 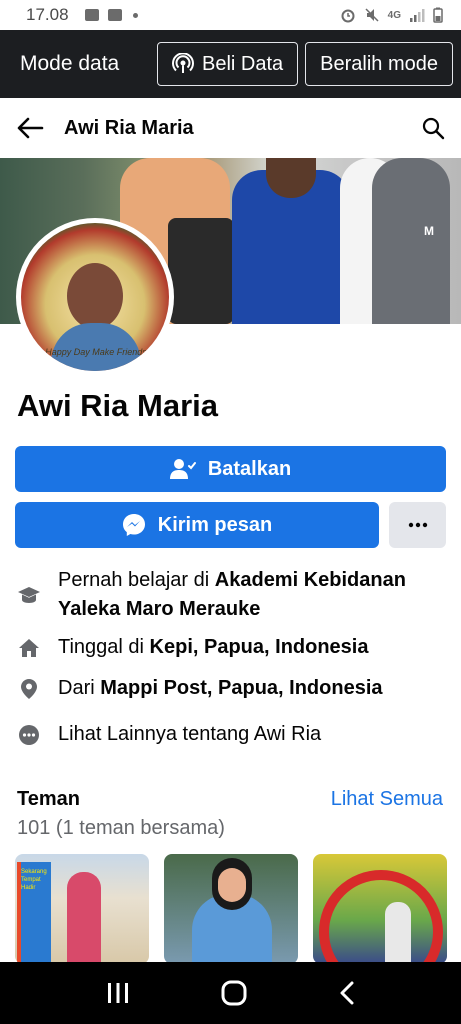 I want to click on info-lives-in: Tinggal di Kepi, Papua, Indonesia, so click(x=231, y=647).